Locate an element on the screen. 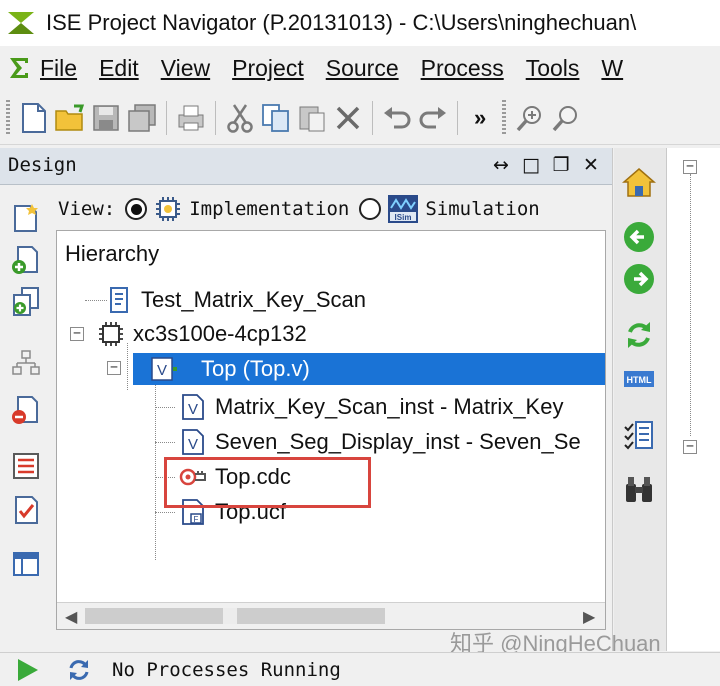 This screenshot has width=720, height=686. hierarchy-grid-icon is located at coordinates (26, 364).